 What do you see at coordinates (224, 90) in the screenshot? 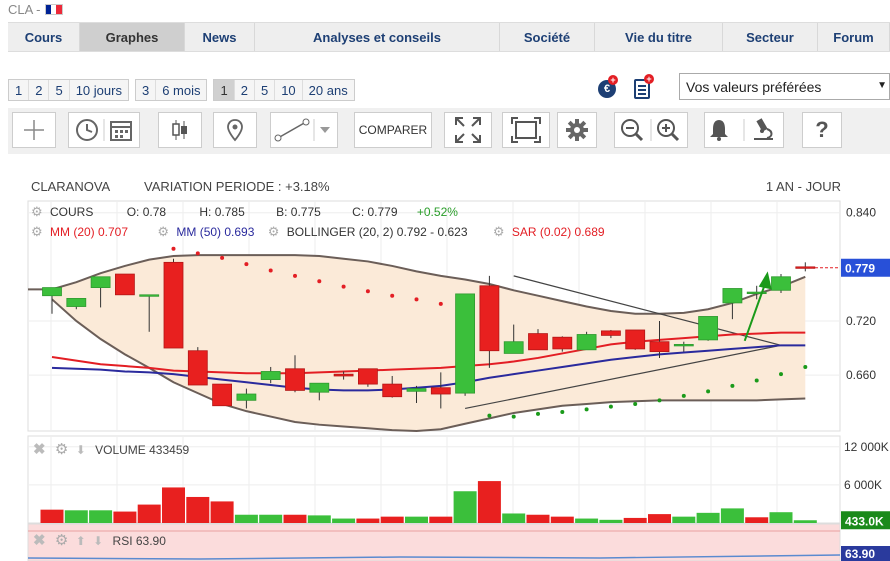
I see `period-years-0: 1` at bounding box center [224, 90].